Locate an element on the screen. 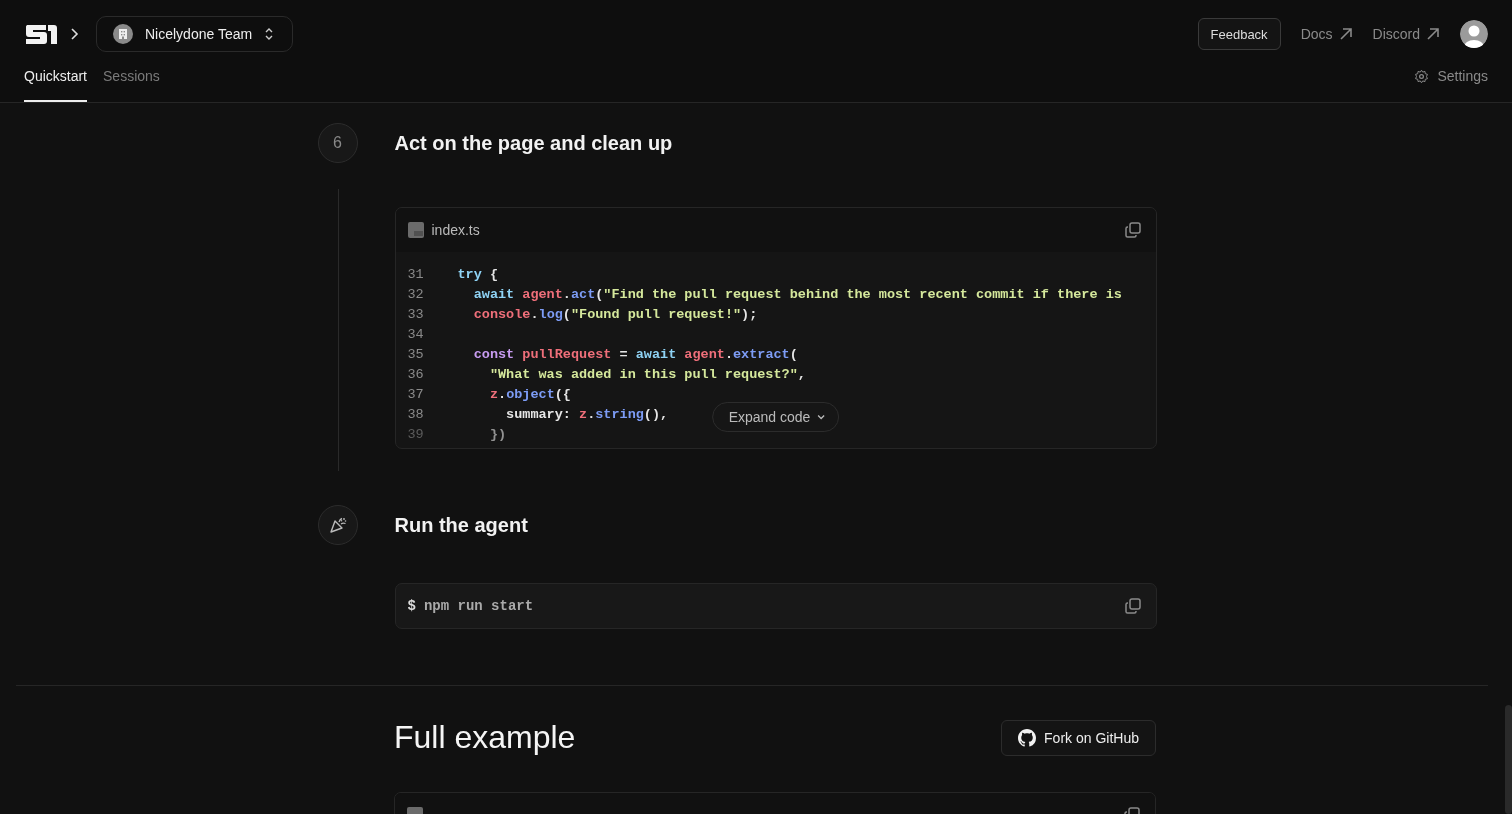 The width and height of the screenshot is (1512, 814). line-number: 35 is located at coordinates (416, 354).